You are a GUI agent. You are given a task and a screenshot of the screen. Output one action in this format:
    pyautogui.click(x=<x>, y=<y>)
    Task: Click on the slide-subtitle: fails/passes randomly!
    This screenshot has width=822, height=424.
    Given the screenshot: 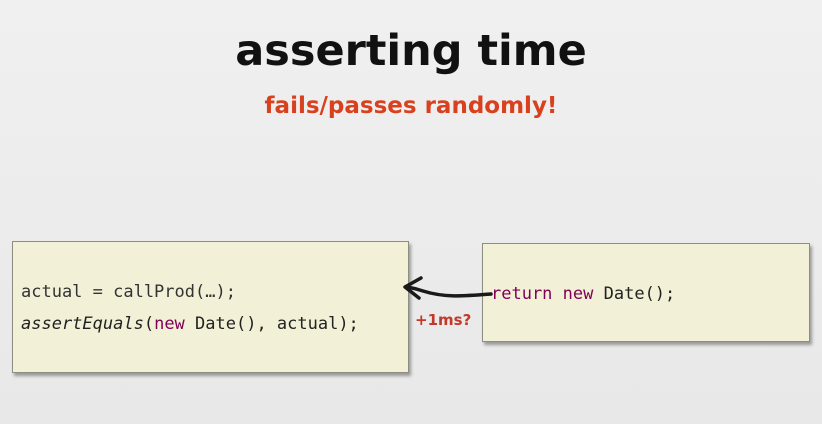 What is the action you would take?
    pyautogui.click(x=411, y=106)
    